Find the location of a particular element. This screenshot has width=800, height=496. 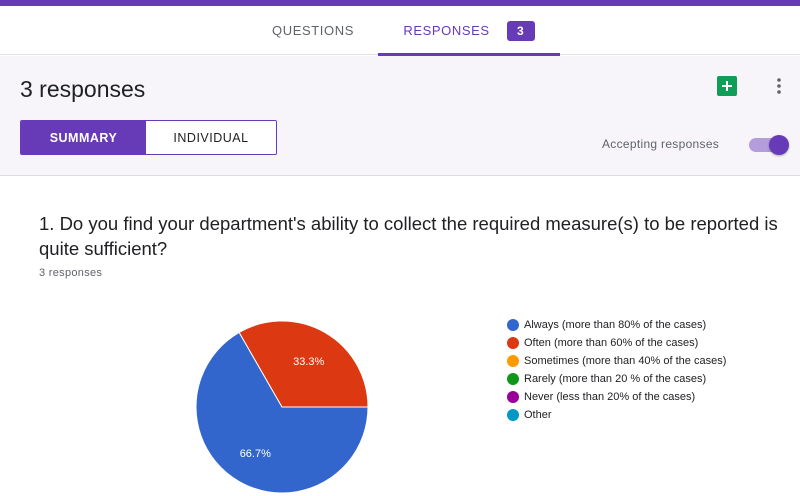

pie-chart: 66.7% 33.3% is located at coordinates (282, 407).